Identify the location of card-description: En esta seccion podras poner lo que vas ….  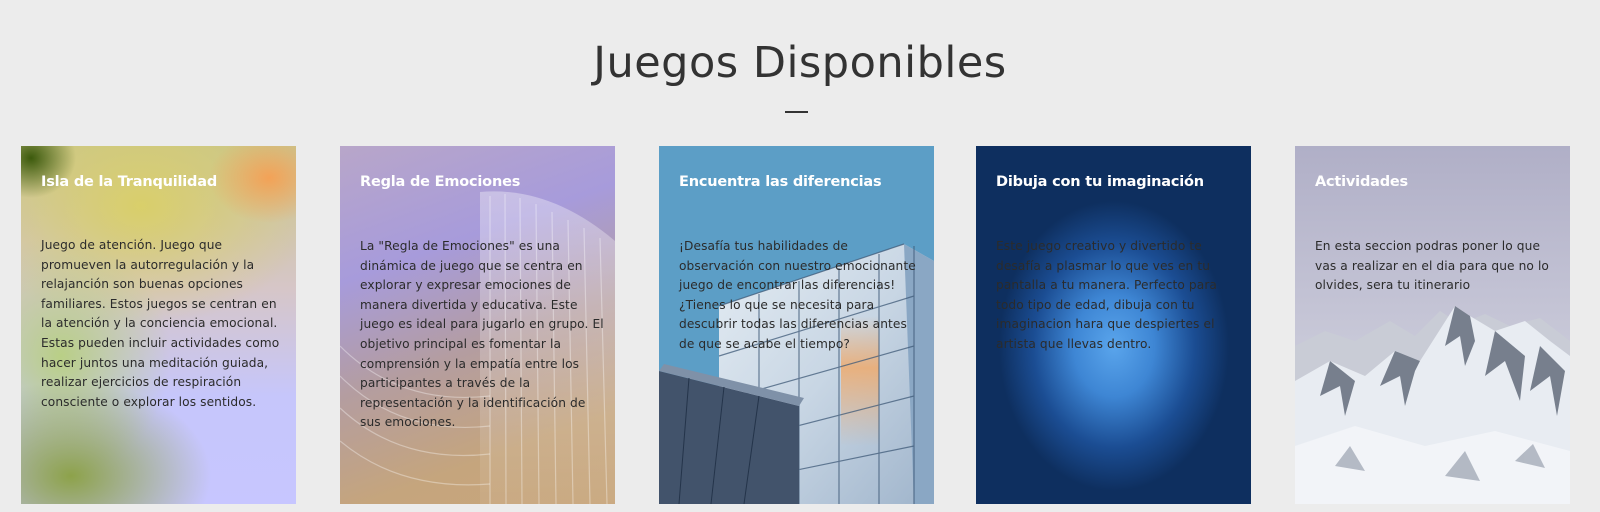
(1432, 266).